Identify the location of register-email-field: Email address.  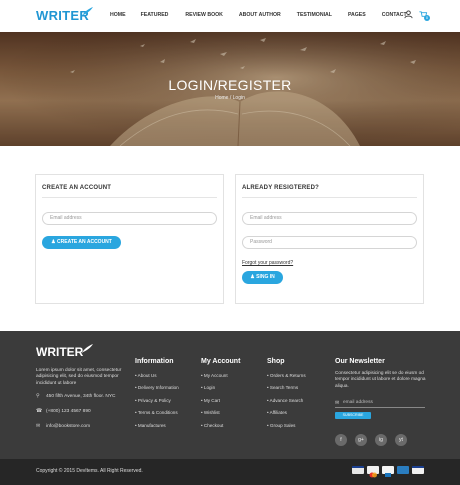
(129, 218).